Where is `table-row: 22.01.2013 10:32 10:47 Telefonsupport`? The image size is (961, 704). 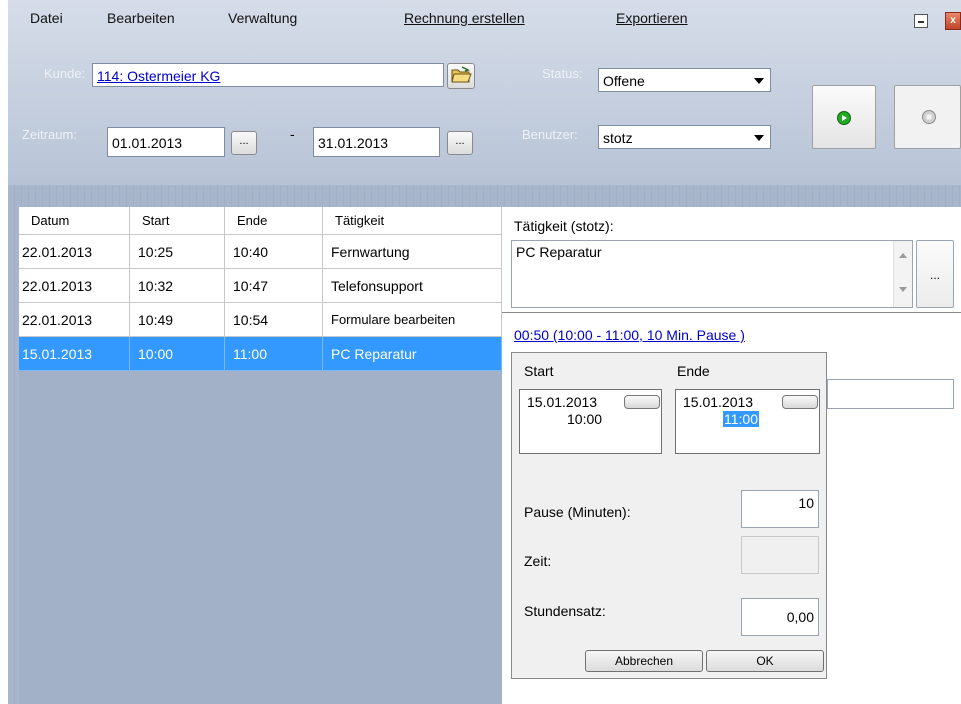
table-row: 22.01.2013 10:32 10:47 Telefonsupport is located at coordinates (260, 286).